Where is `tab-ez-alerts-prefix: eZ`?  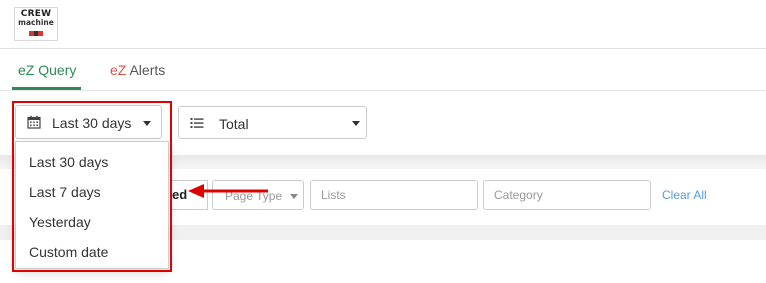 tab-ez-alerts-prefix: eZ is located at coordinates (118, 70).